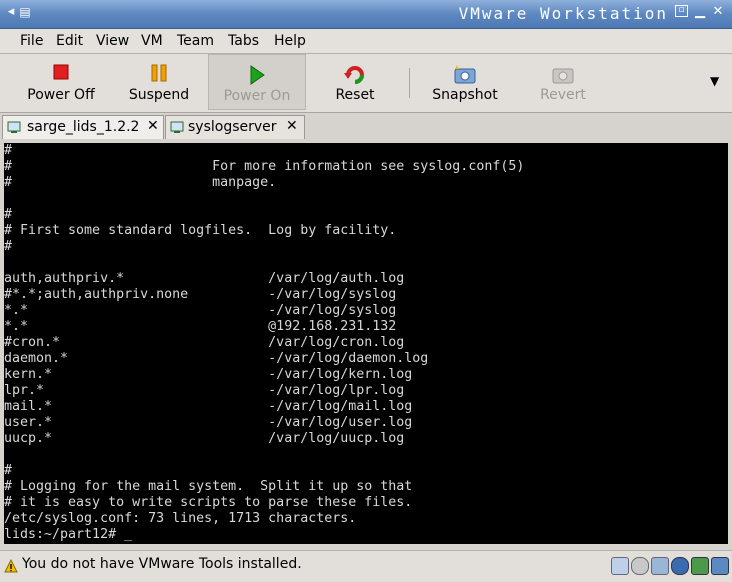 The width and height of the screenshot is (732, 582). I want to click on menu-edit: Edit, so click(69, 41).